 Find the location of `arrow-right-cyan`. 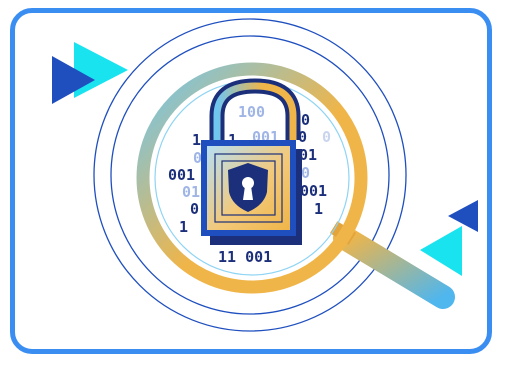

arrow-right-cyan is located at coordinates (441, 251).